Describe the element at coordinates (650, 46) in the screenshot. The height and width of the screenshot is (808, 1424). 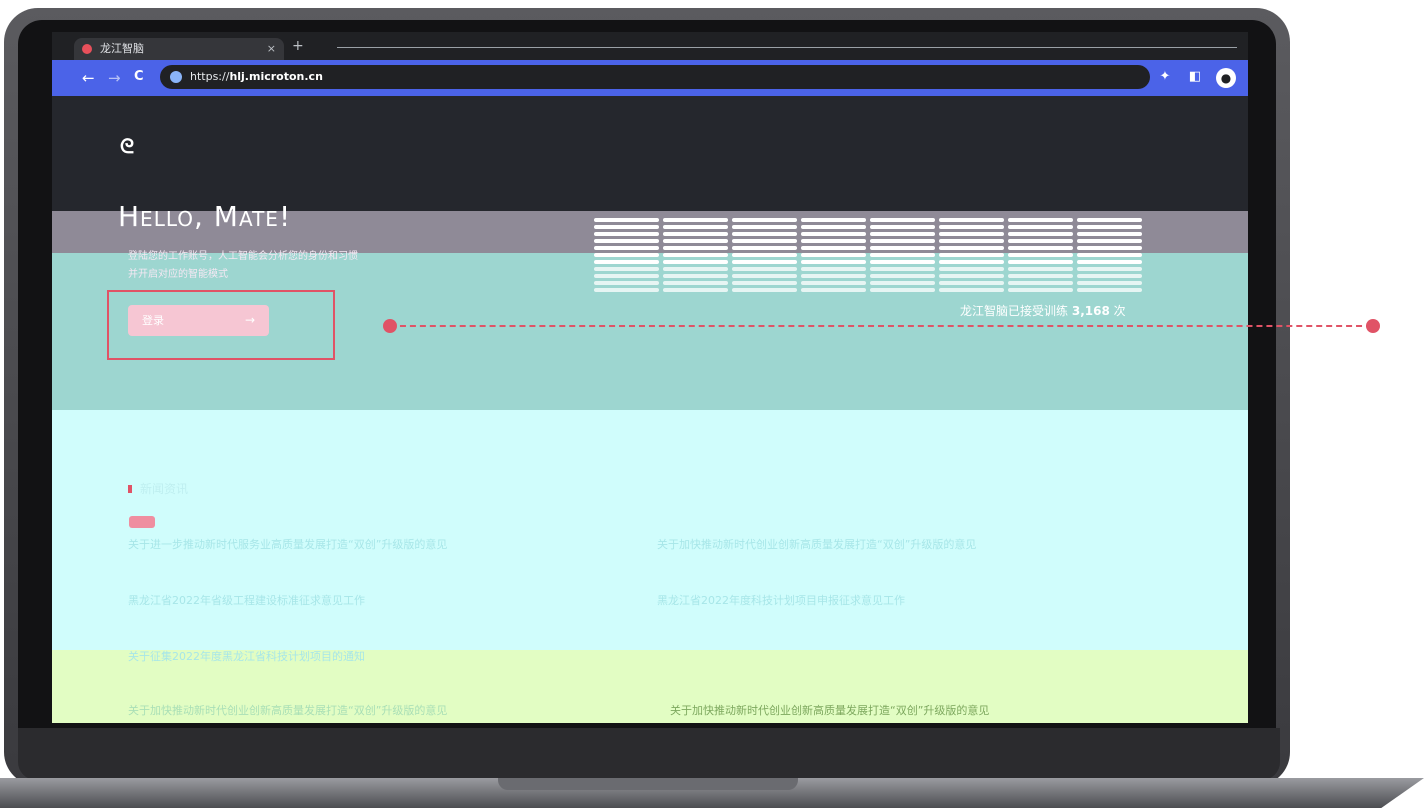
I see `tab-strip: 龙江智脑 × +` at that location.